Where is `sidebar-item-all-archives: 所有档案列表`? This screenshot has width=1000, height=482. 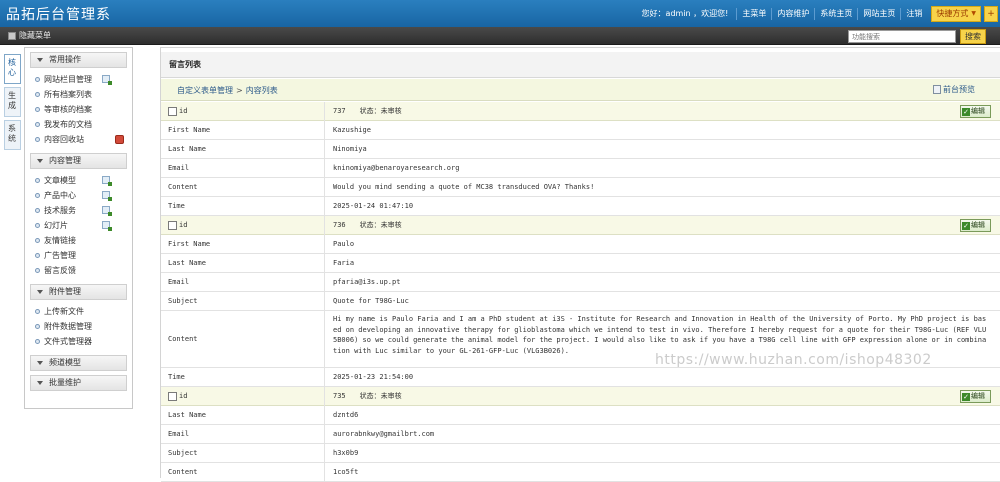
sidebar-item-all-archives: 所有档案列表 is located at coordinates (83, 94).